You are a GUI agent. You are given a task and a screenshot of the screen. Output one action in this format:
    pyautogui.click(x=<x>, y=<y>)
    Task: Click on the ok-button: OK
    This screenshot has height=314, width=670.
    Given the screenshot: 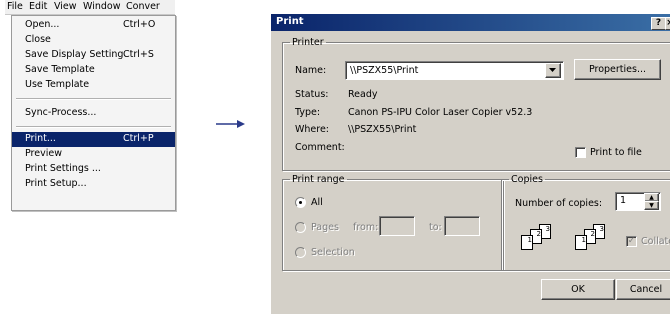 What is the action you would take?
    pyautogui.click(x=578, y=289)
    